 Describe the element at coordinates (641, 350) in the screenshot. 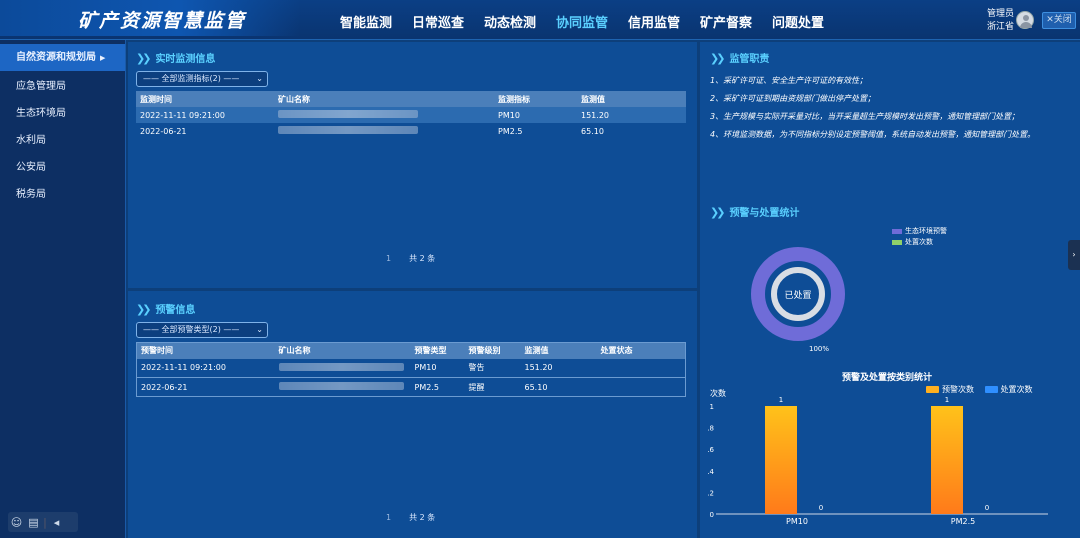

I see `col-header: 处置状态` at that location.